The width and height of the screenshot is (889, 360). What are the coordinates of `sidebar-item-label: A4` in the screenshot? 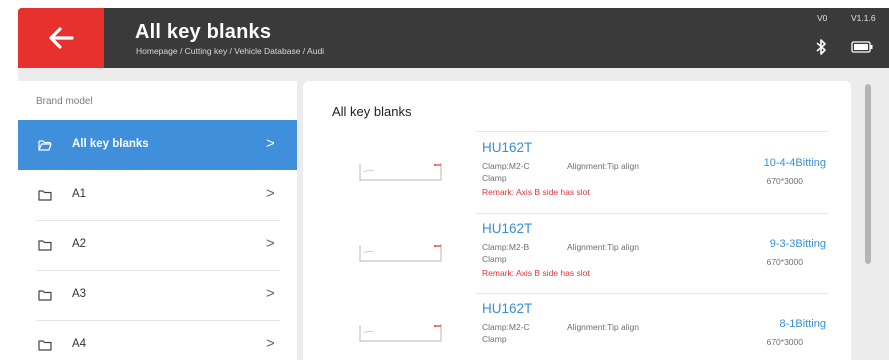 It's located at (79, 344).